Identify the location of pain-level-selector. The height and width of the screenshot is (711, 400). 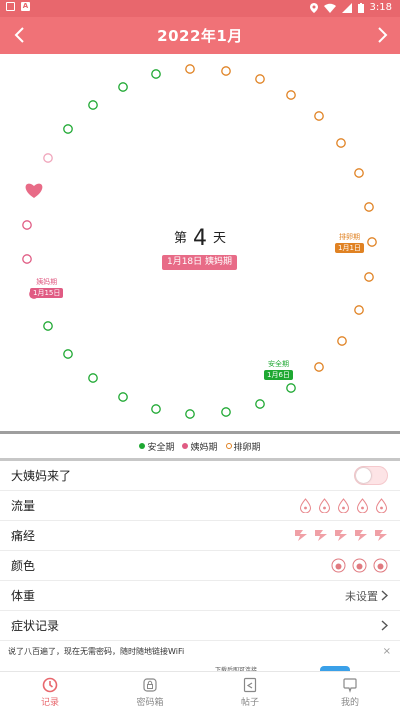
(341, 535).